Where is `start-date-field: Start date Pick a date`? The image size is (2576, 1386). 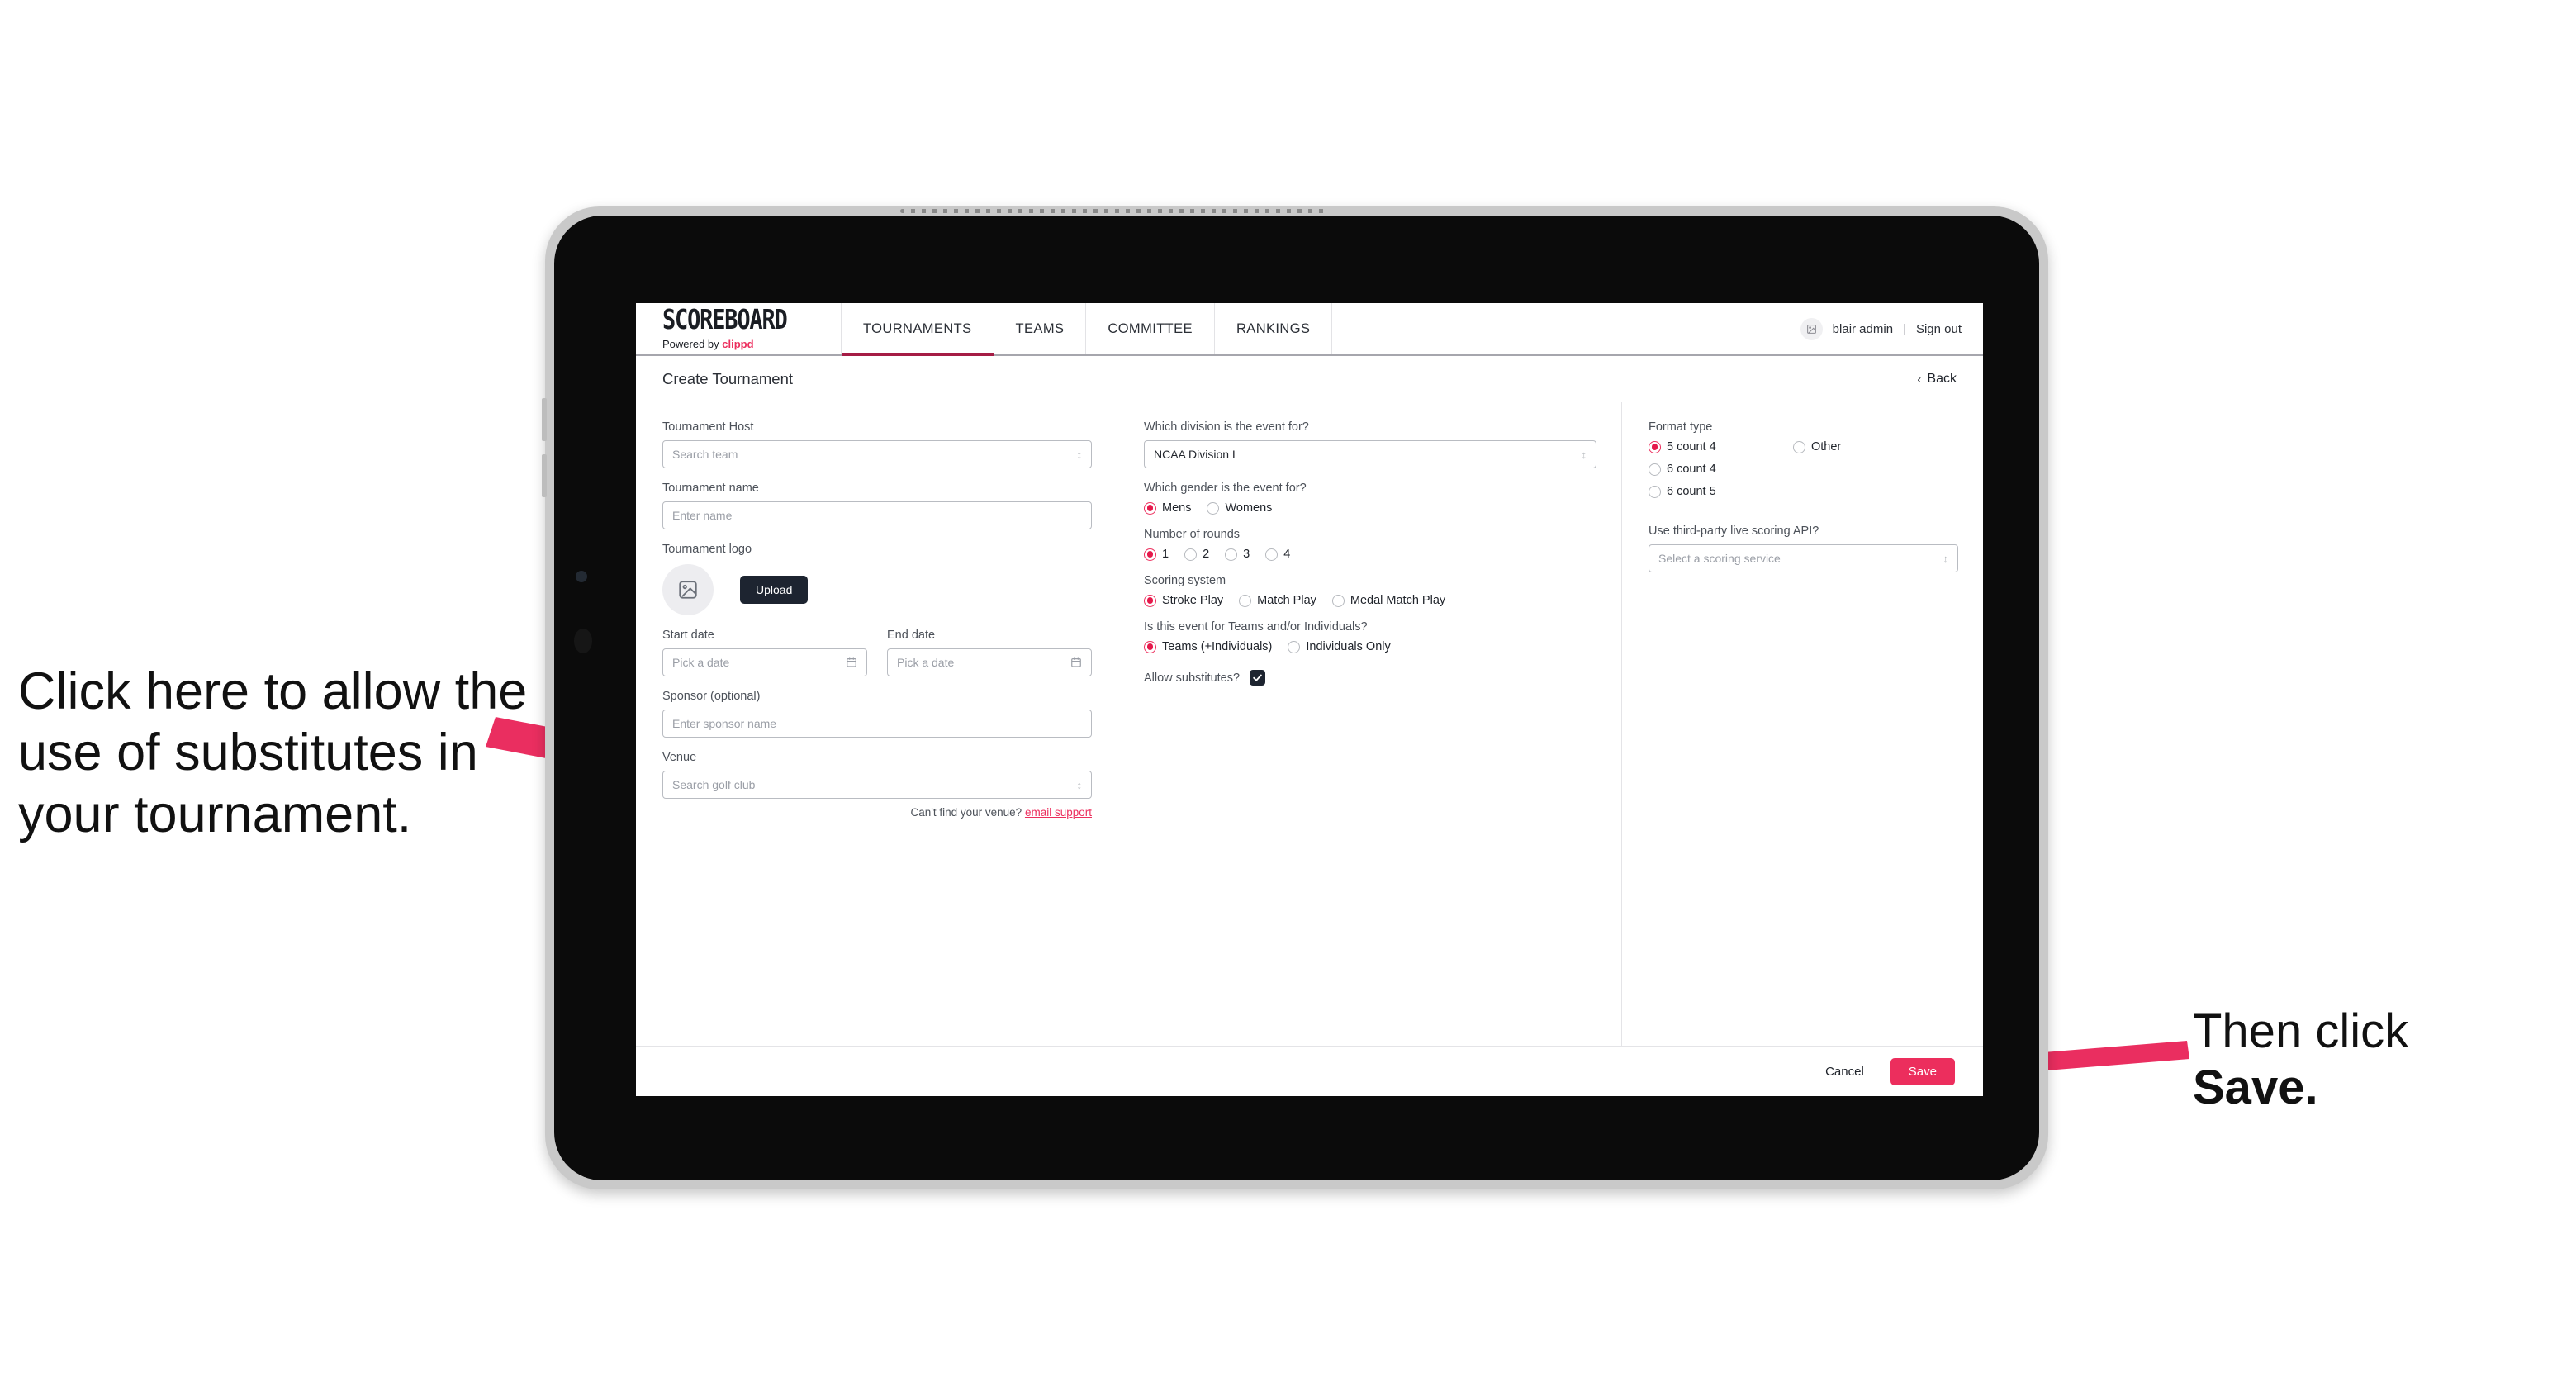 start-date-field: Start date Pick a date is located at coordinates (765, 652).